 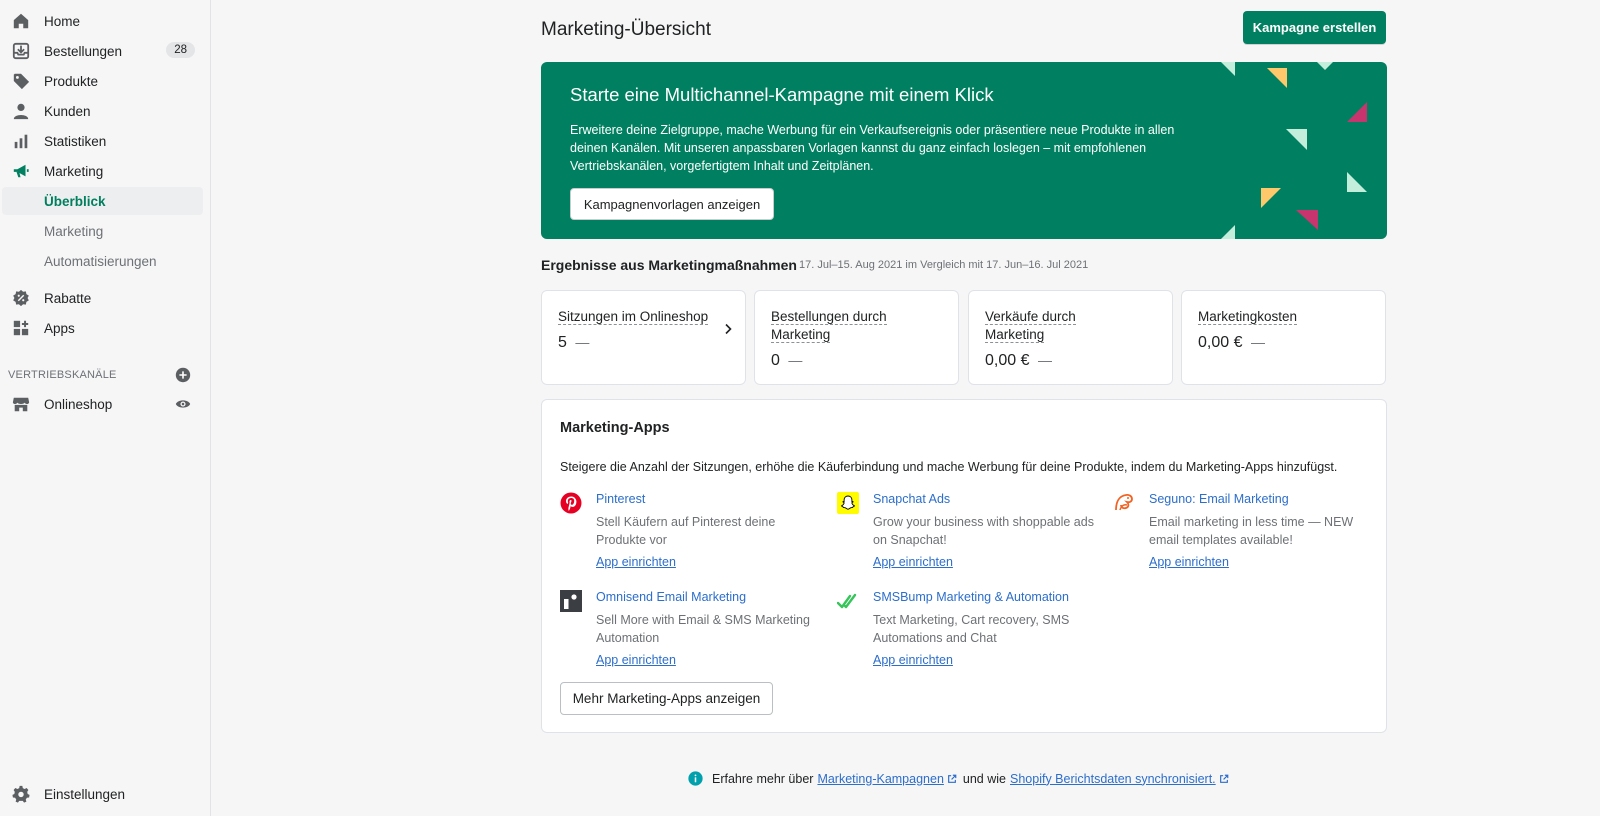 I want to click on more-marketing-apps-button: Mehr Marketing-Apps anzeigen, so click(x=666, y=698).